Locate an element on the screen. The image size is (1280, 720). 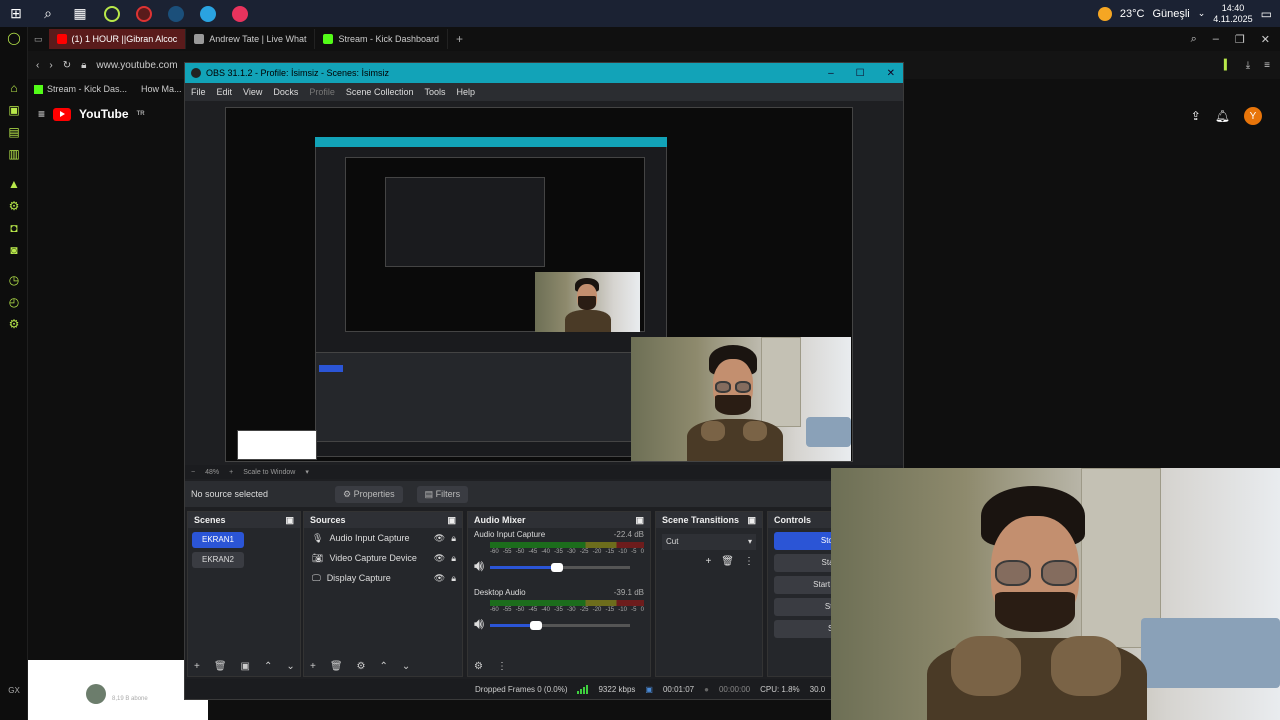
properties-button: ⚙ Properties is located at coordinates (369, 494).